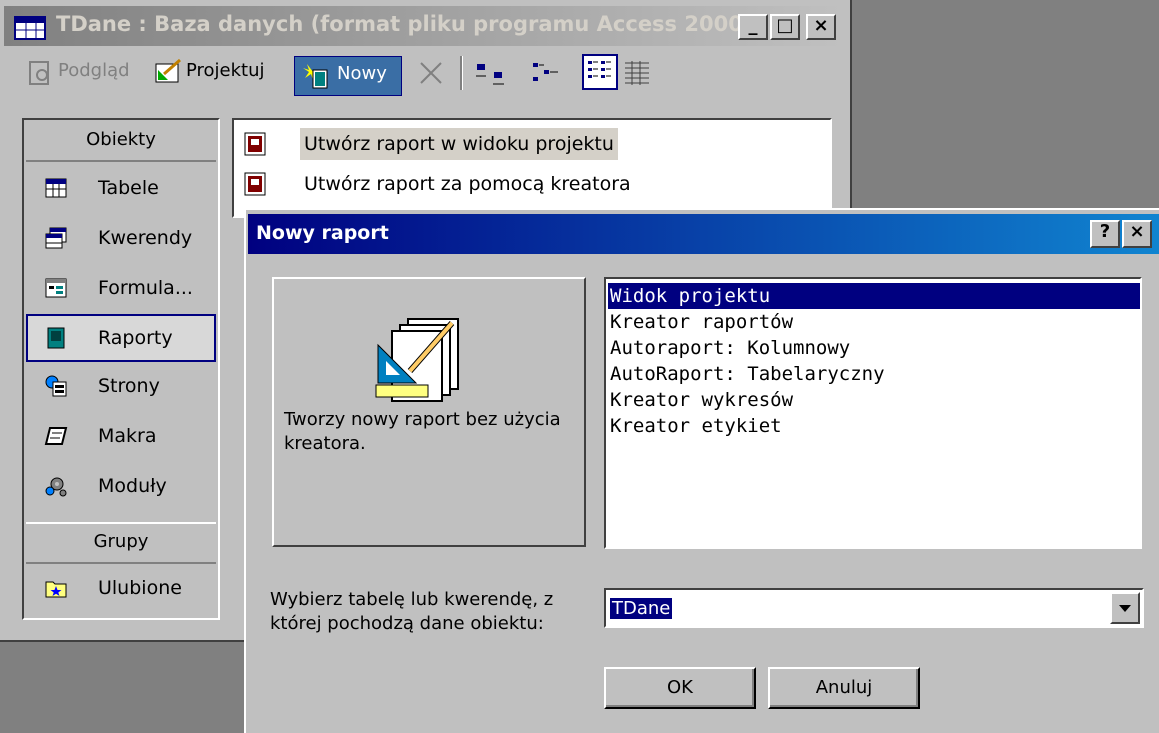 This screenshot has width=1159, height=733. Describe the element at coordinates (467, 184) in the screenshot. I see `list-item-label: Utwórz raport za pomocą kreatora` at that location.